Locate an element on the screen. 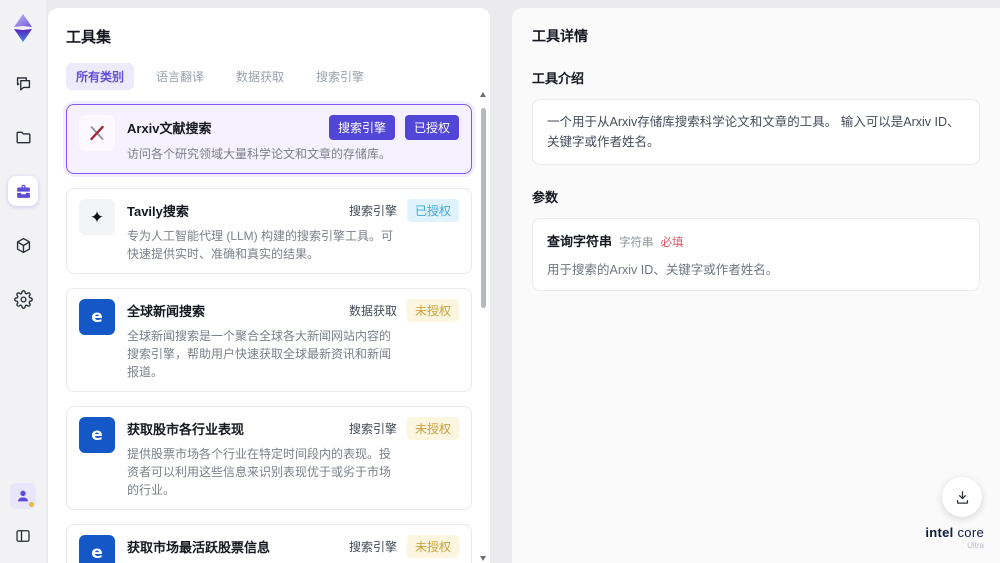 Image resolution: width=1000 pixels, height=563 pixels. sidebar-item-tools is located at coordinates (23, 191).